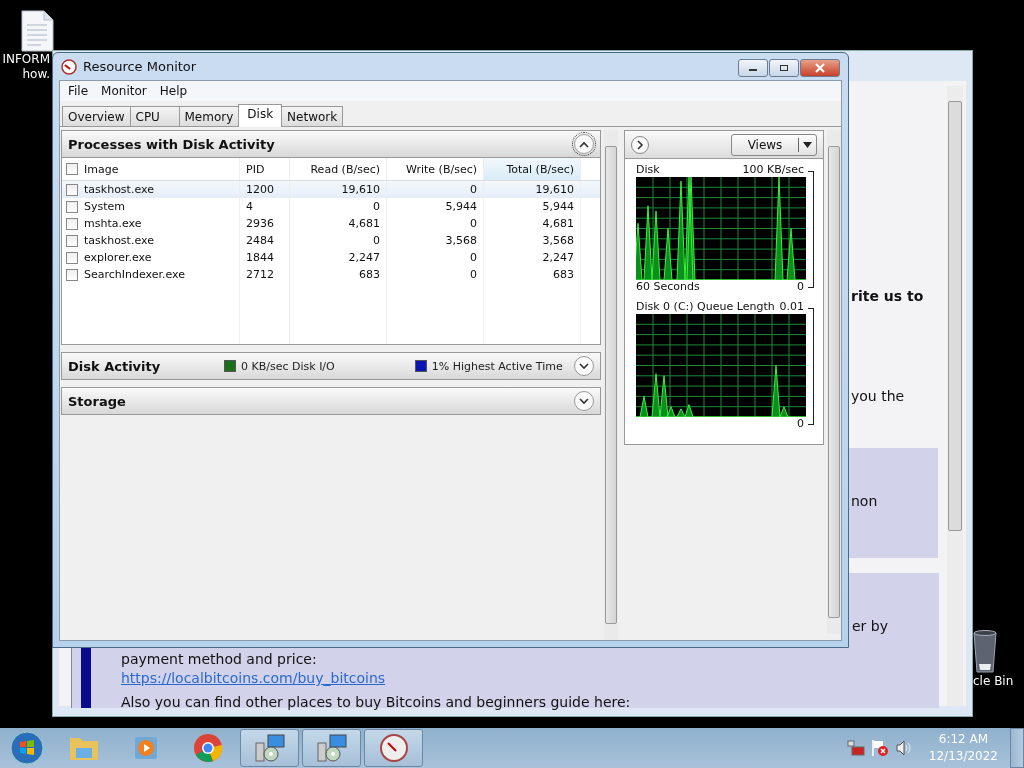 The image size is (1024, 768). I want to click on close-button, so click(820, 68).